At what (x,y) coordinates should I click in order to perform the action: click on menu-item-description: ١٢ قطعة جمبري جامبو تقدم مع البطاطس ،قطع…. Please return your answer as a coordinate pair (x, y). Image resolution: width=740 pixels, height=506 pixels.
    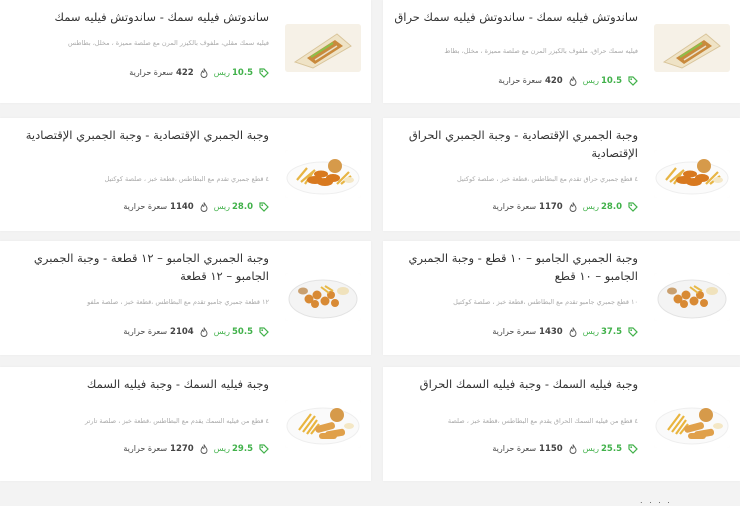
    Looking at the image, I should click on (178, 302).